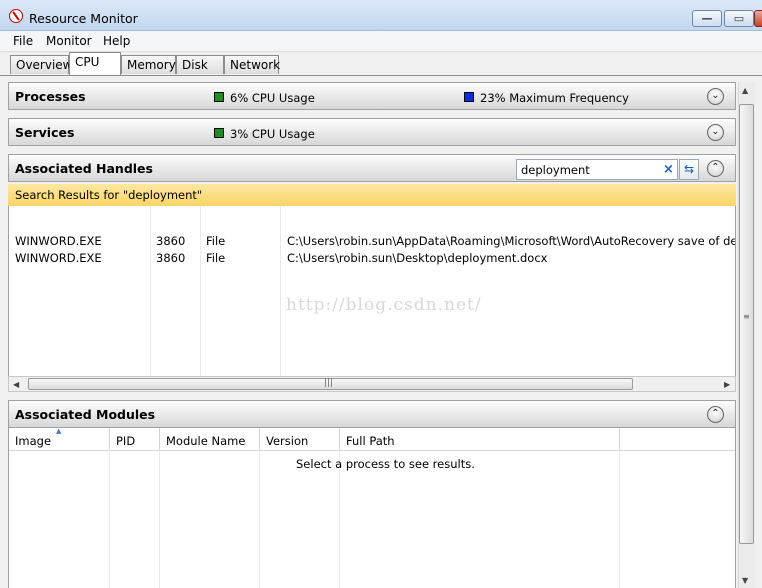 The height and width of the screenshot is (588, 762). I want to click on vertical-scrollbar-thumb: ≡, so click(746, 324).